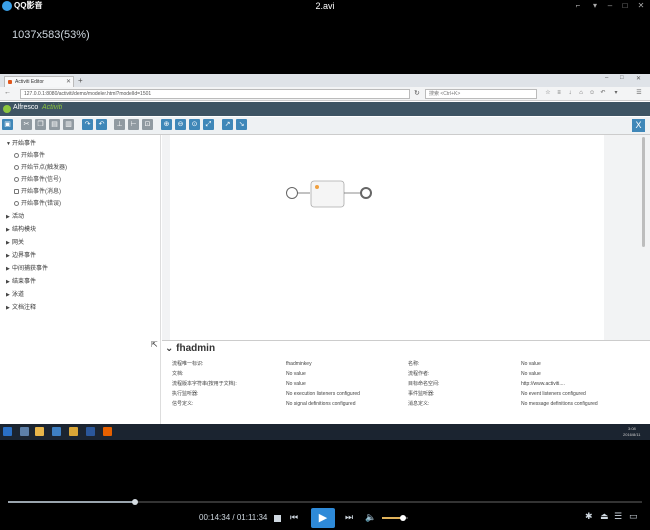  What do you see at coordinates (7, 431) in the screenshot?
I see `start-menu-icon` at bounding box center [7, 431].